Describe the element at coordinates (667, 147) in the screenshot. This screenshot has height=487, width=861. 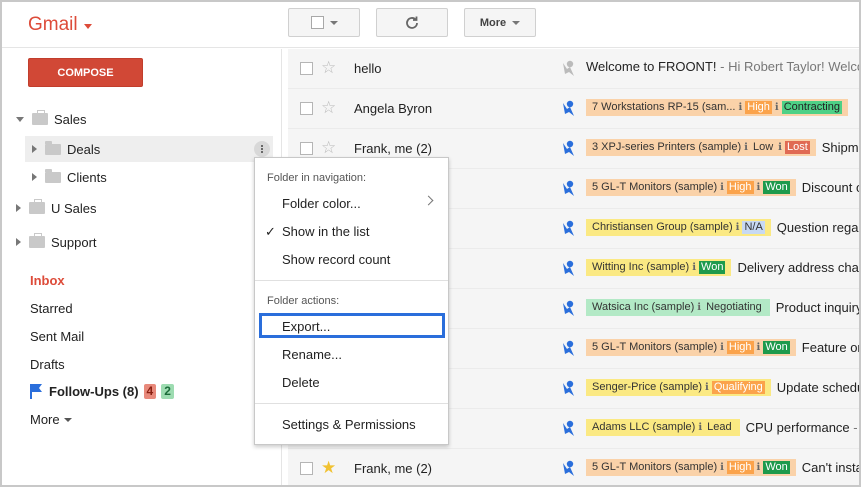
I see `deal-name: 3 XPJ-series Printers (sample)` at that location.